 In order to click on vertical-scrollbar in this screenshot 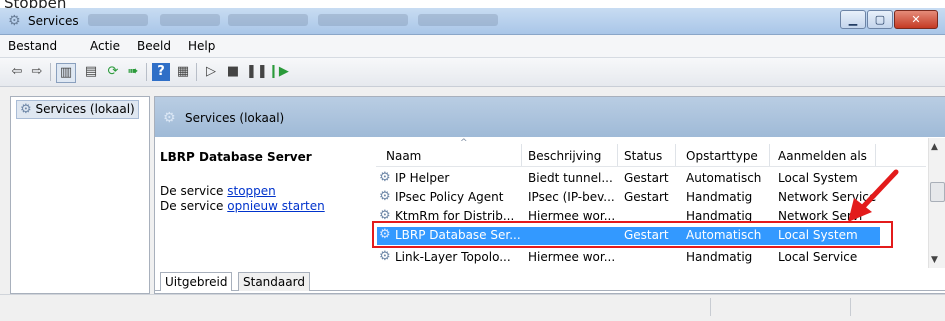, I will do `click(936, 203)`.